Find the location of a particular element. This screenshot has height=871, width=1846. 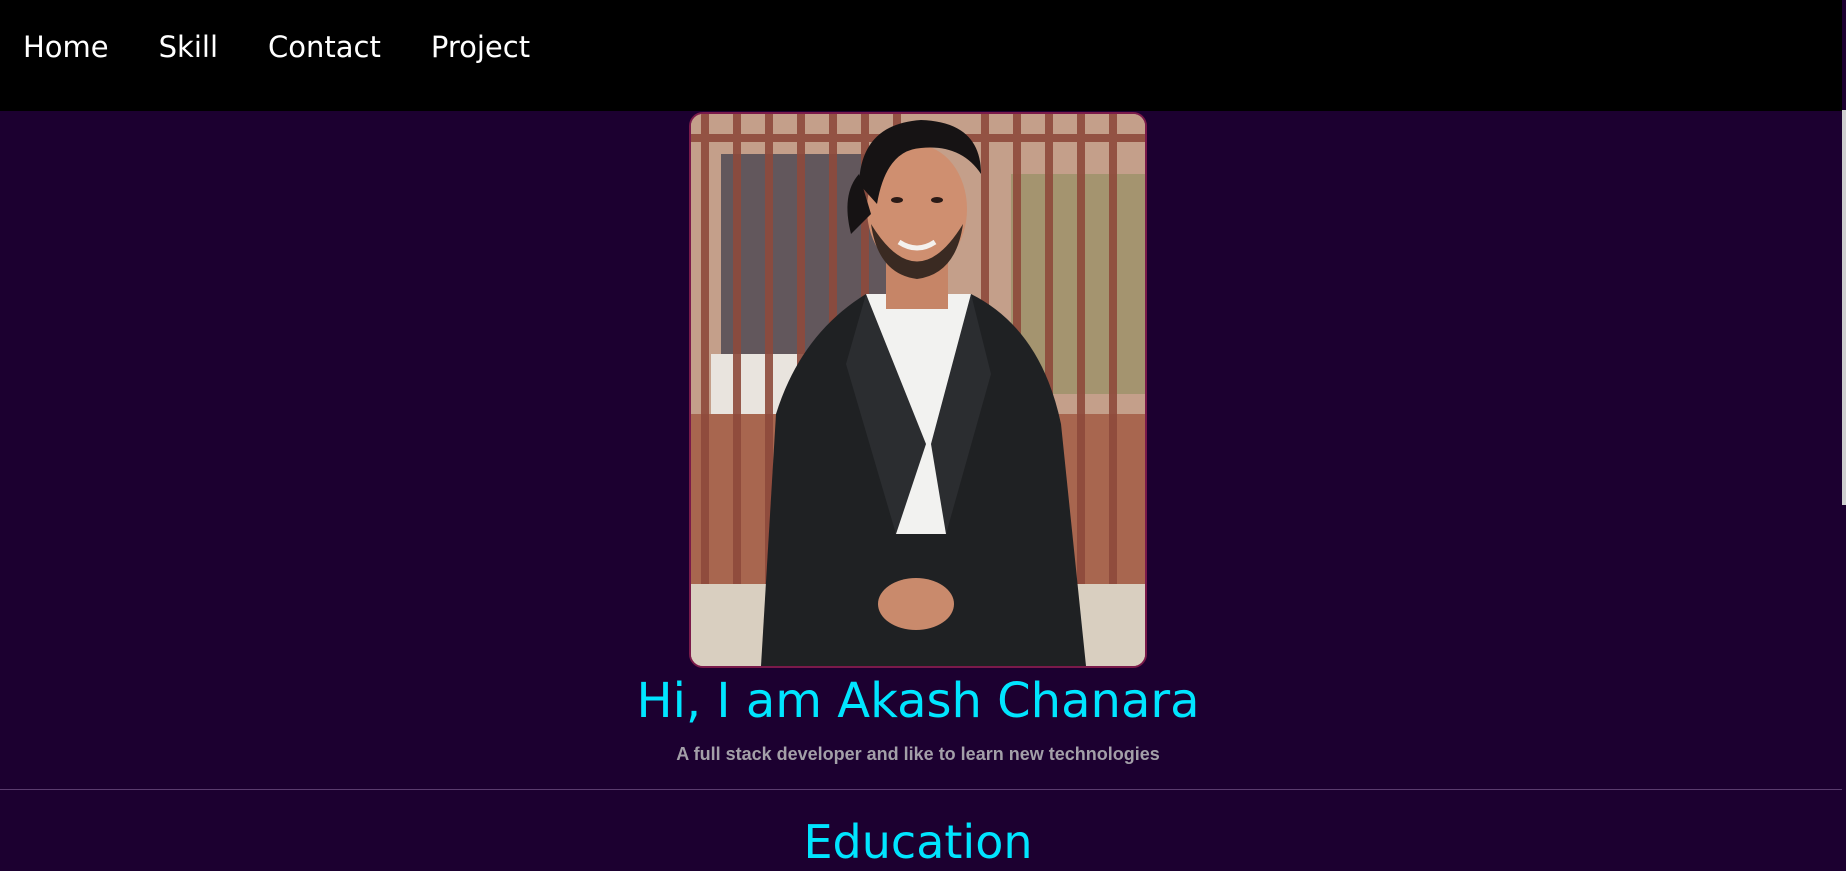

hero-title: Hi, I am Akash Chanara is located at coordinates (918, 701).